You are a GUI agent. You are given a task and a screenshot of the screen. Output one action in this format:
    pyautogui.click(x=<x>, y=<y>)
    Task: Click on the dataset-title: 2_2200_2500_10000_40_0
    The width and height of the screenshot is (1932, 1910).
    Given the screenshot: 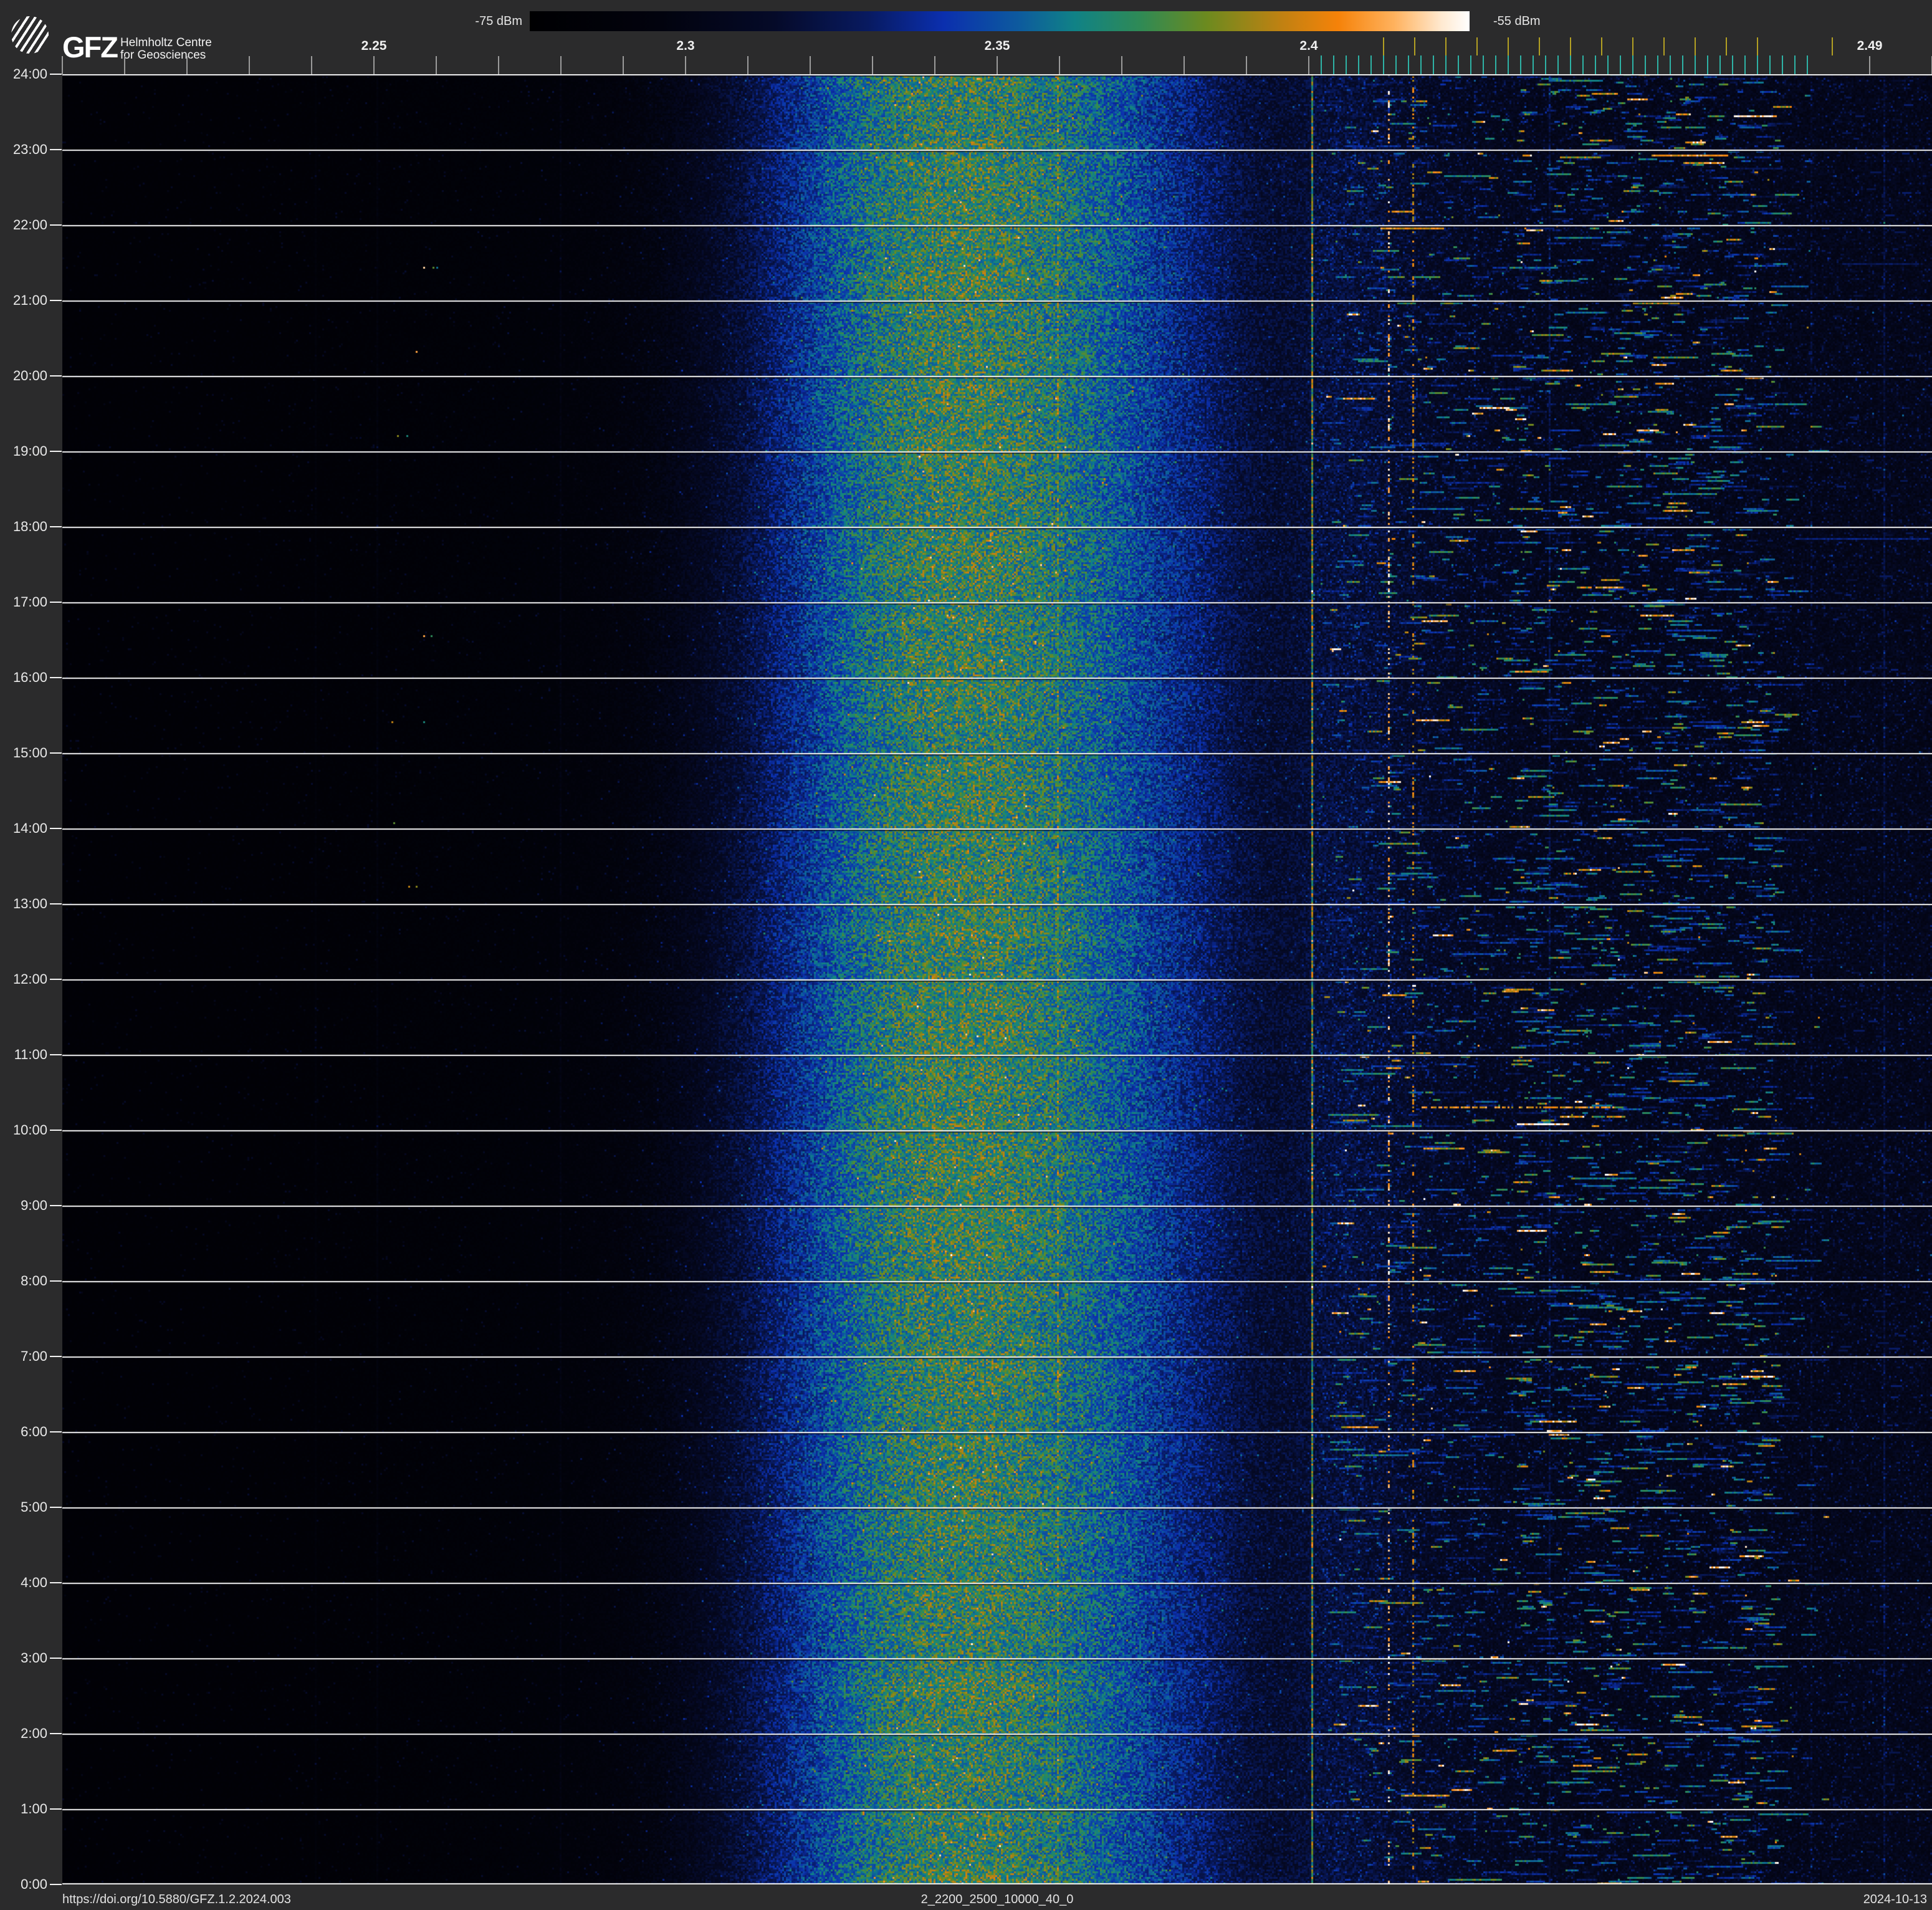 What is the action you would take?
    pyautogui.click(x=997, y=1899)
    